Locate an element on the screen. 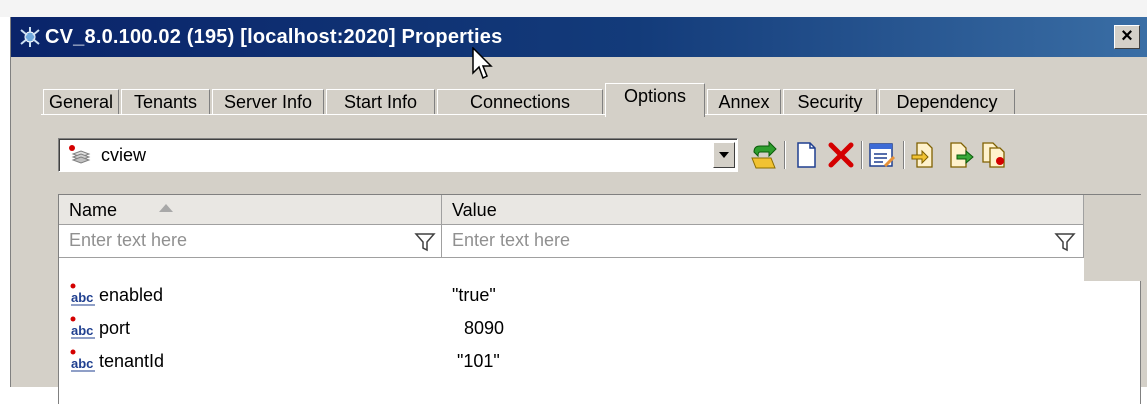 The image size is (1147, 404). delete-x-icon is located at coordinates (841, 155).